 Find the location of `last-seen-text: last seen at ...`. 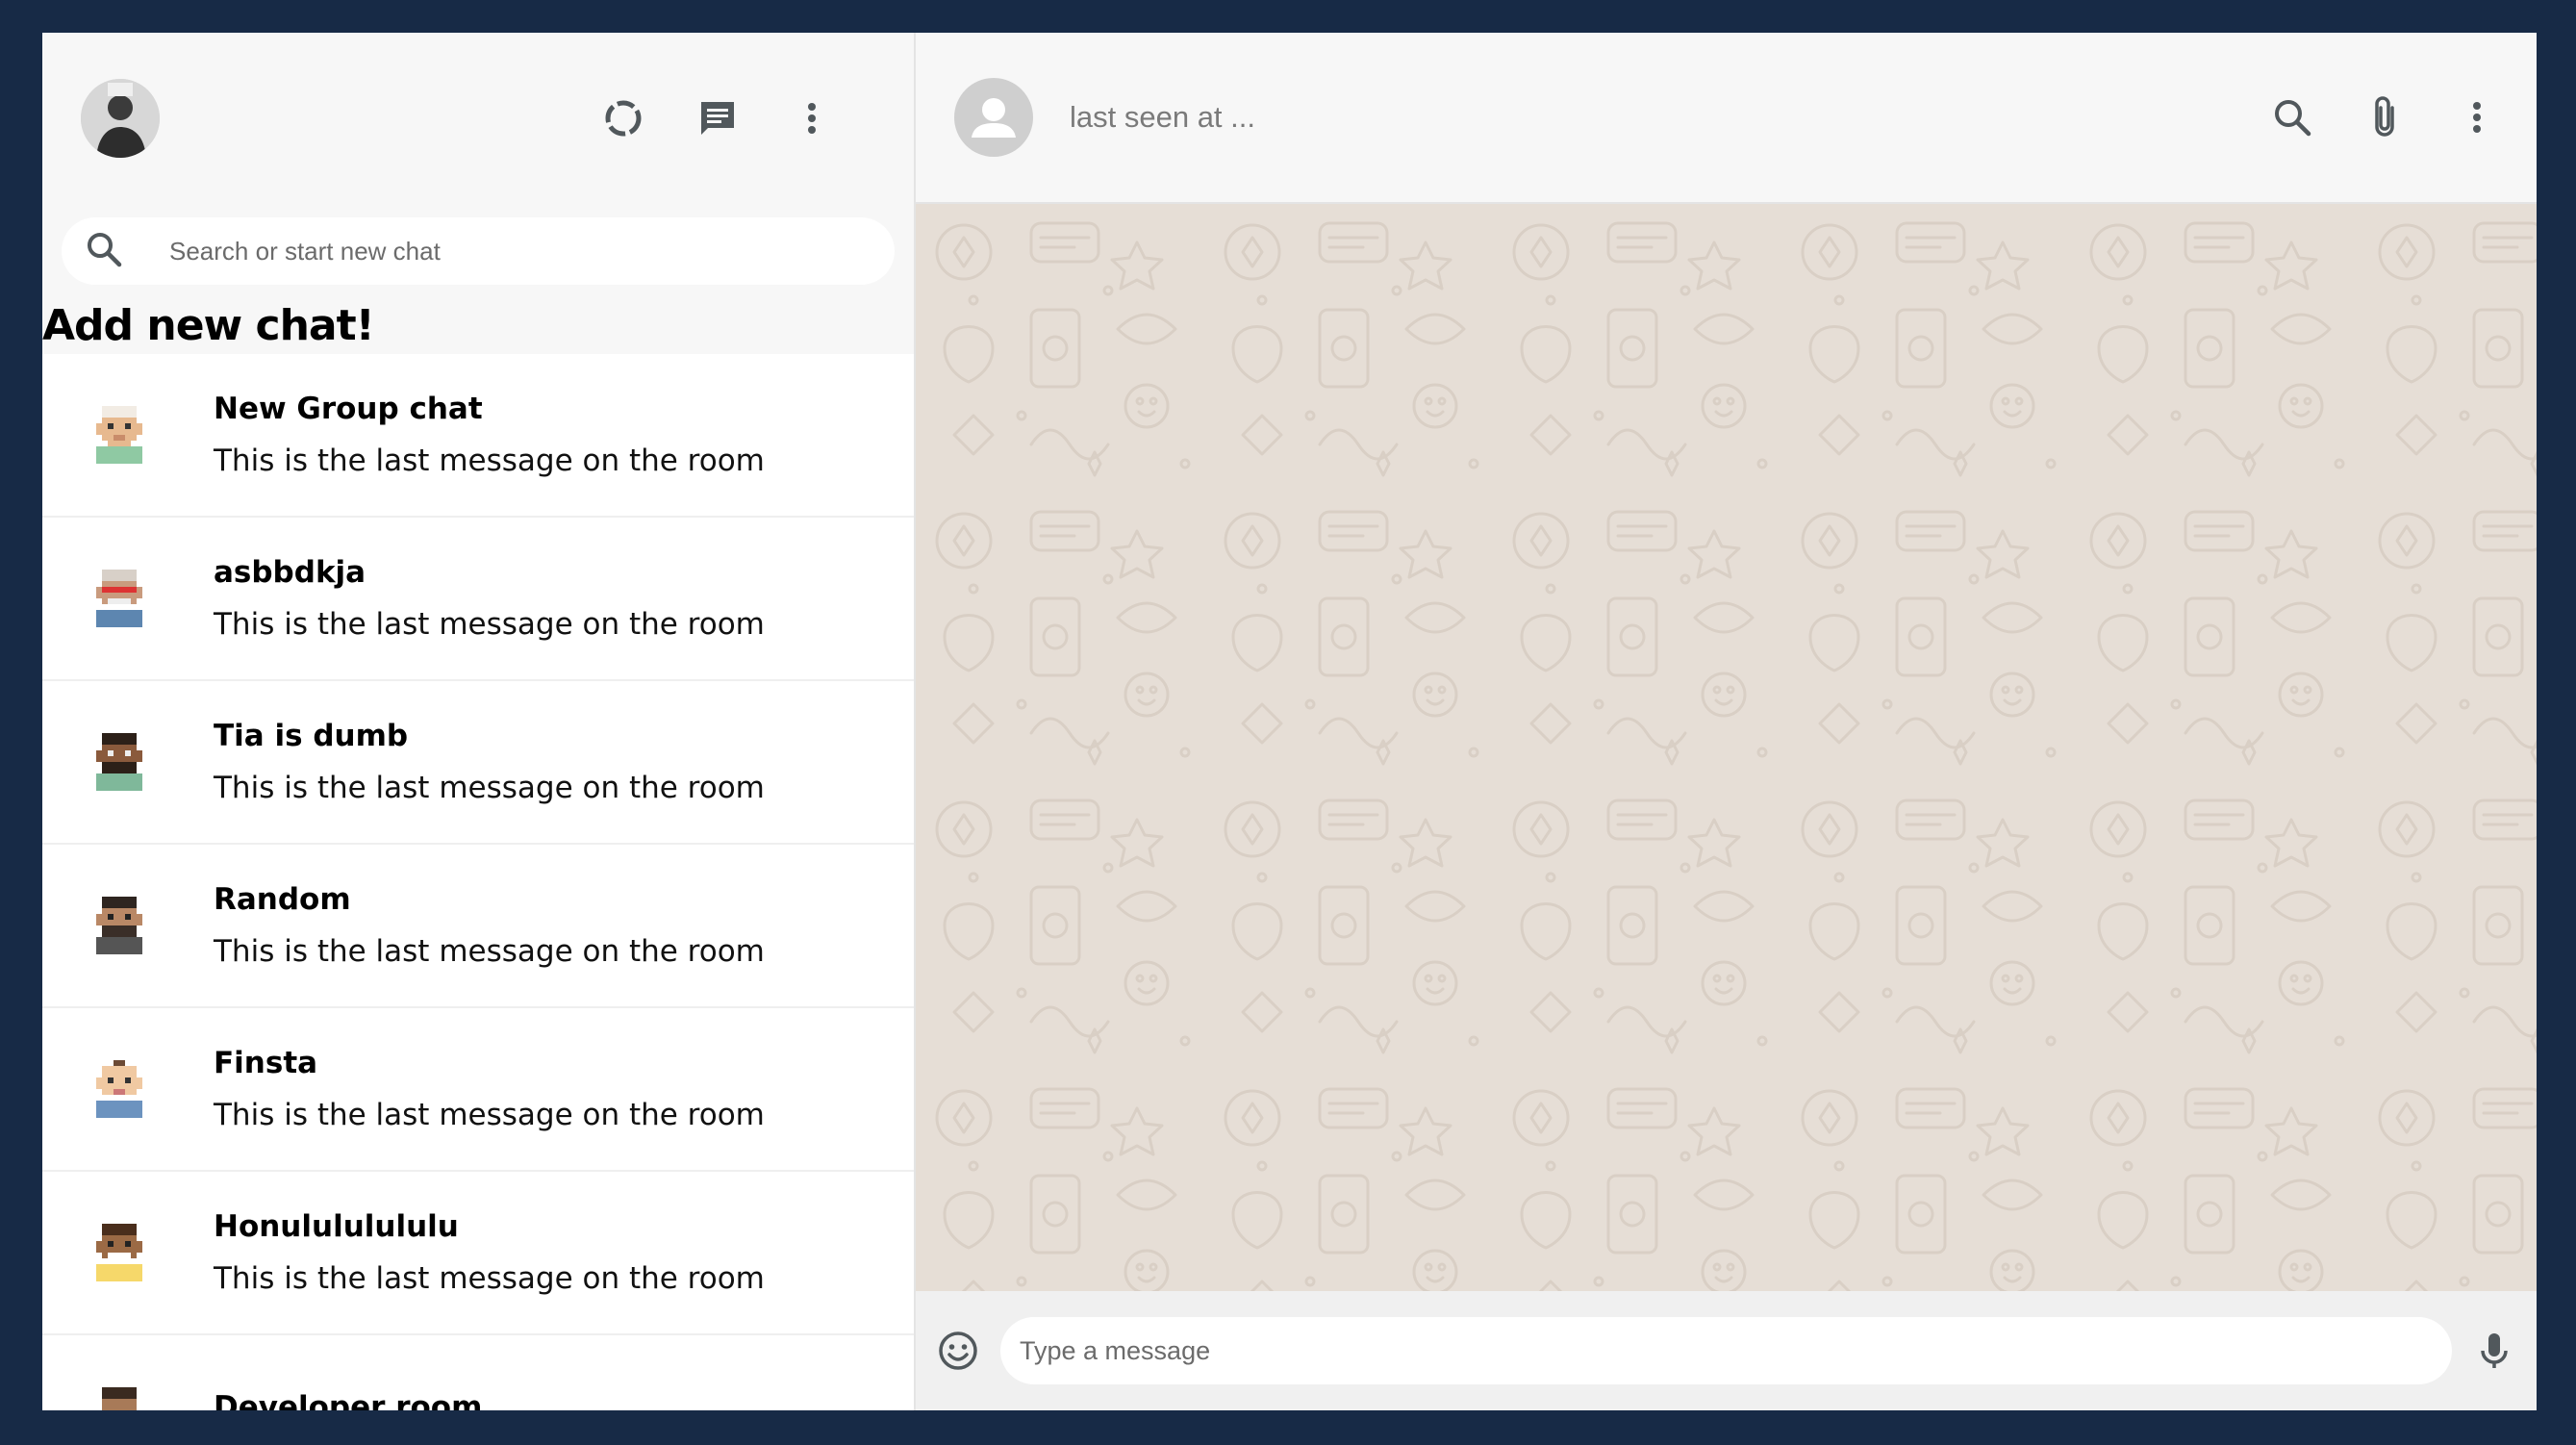

last-seen-text: last seen at ... is located at coordinates (1162, 117).